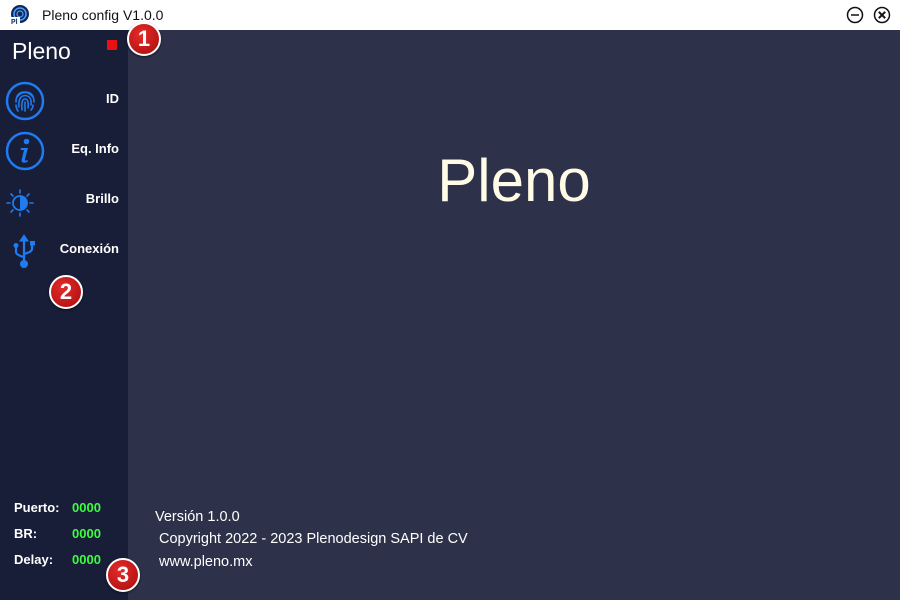 The image size is (900, 600). What do you see at coordinates (112, 98) in the screenshot?
I see `sidebar-item-label: ID` at bounding box center [112, 98].